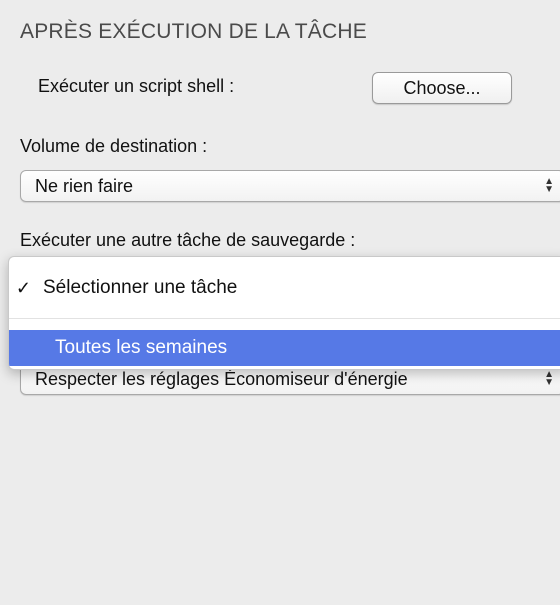 The height and width of the screenshot is (605, 560). Describe the element at coordinates (114, 146) in the screenshot. I see `destination-volume-label: Volume de destination :` at that location.